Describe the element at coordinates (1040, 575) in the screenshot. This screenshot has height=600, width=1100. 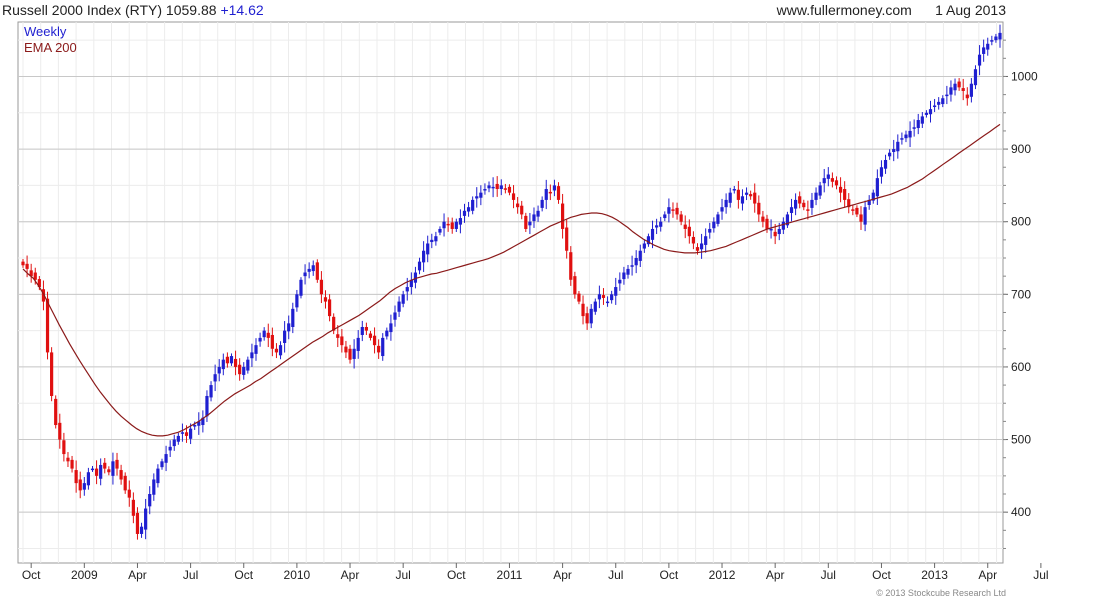
I see `x-tick-label: Jul` at that location.